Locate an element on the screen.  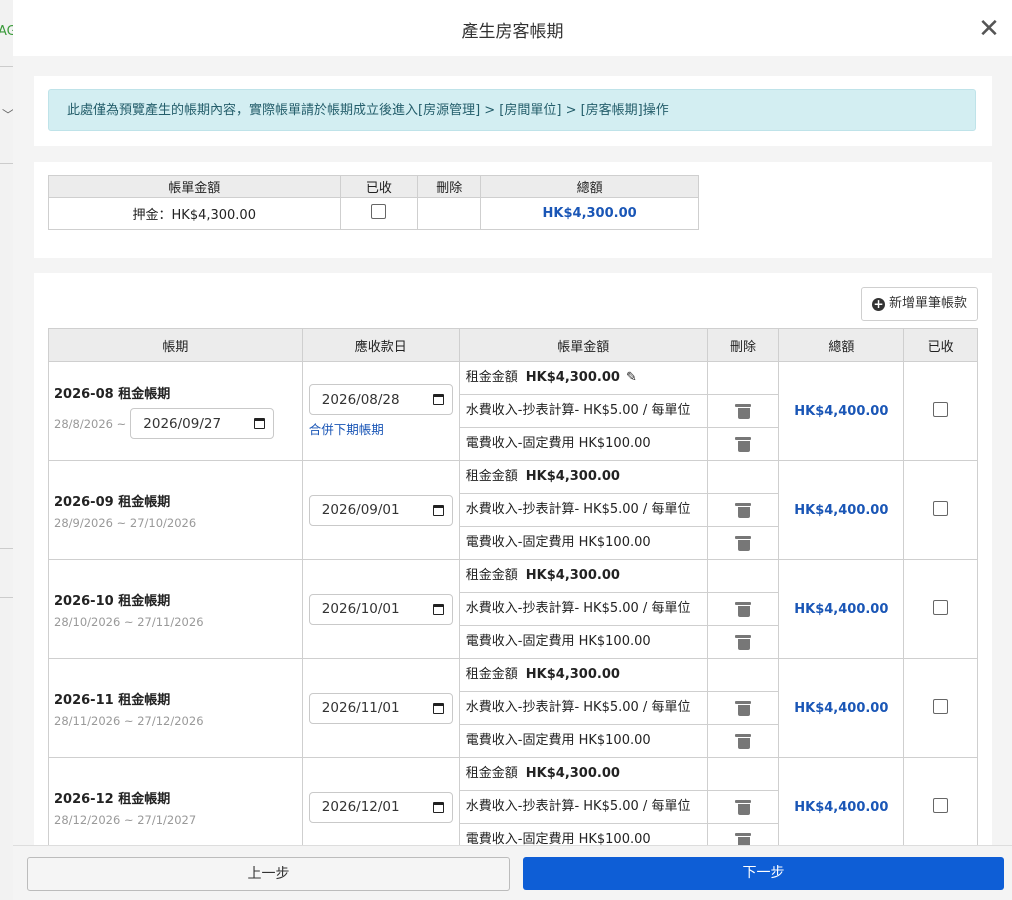
deposit-amount: 押金：HK$4,300.00 is located at coordinates (194, 213).